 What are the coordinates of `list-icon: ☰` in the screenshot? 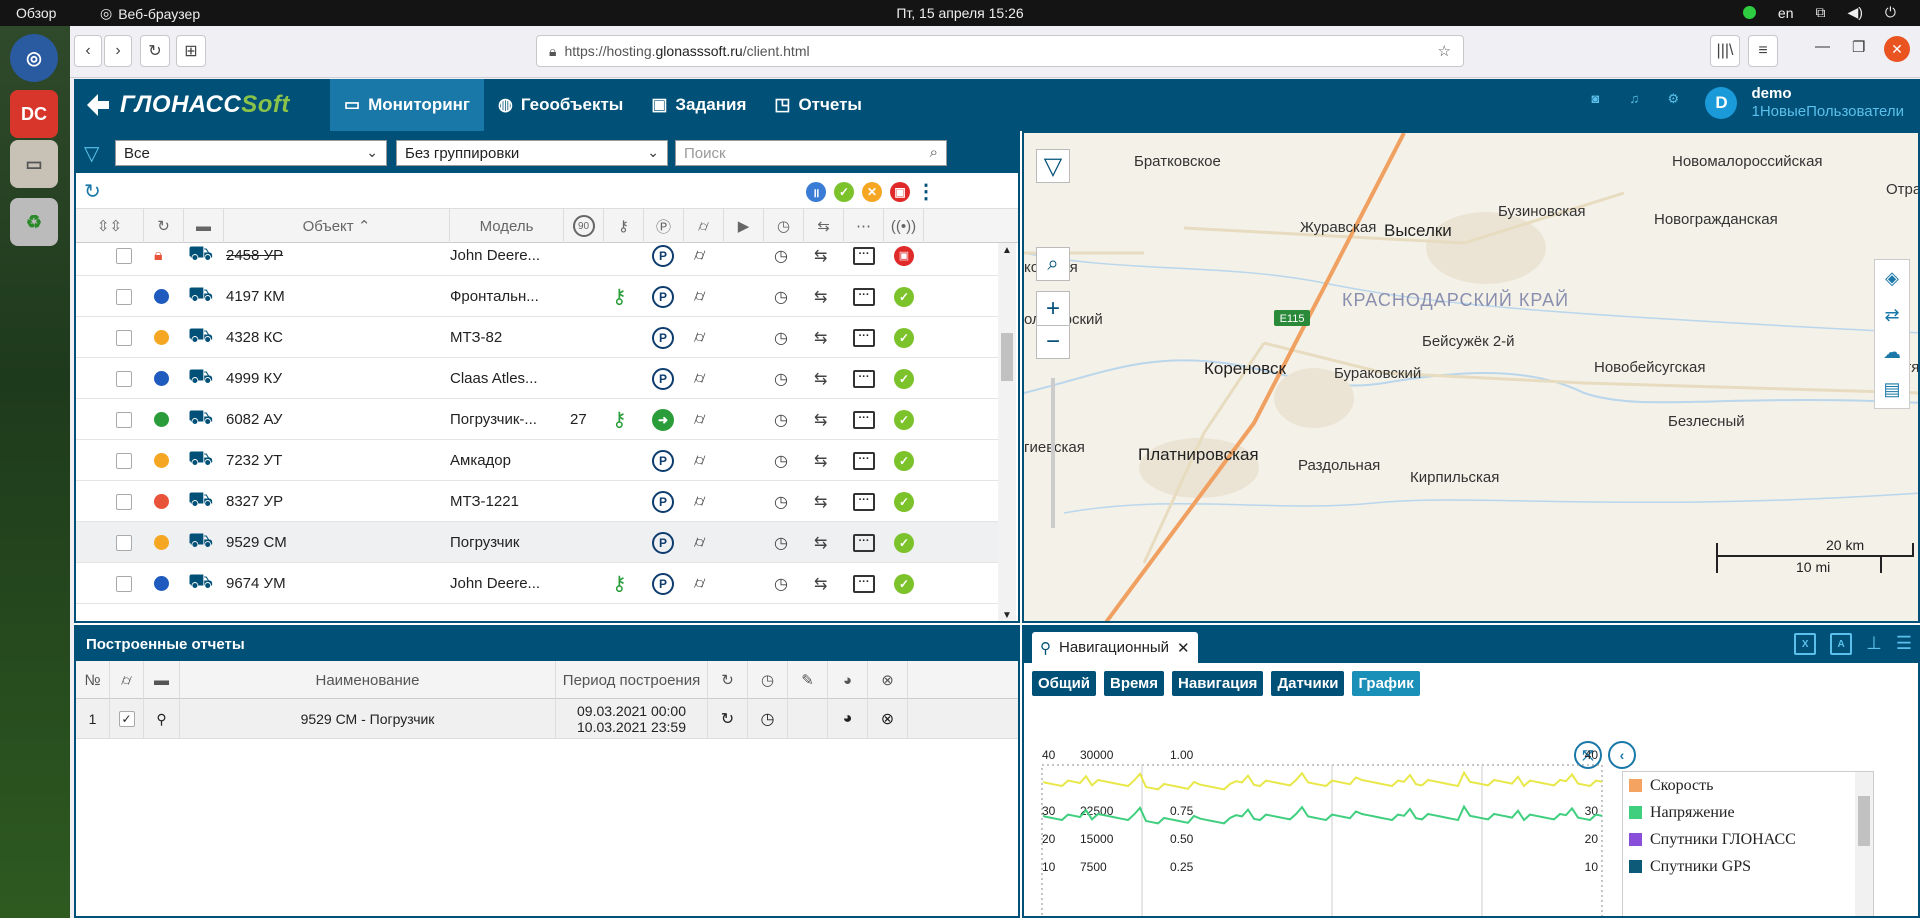 It's located at (1904, 644).